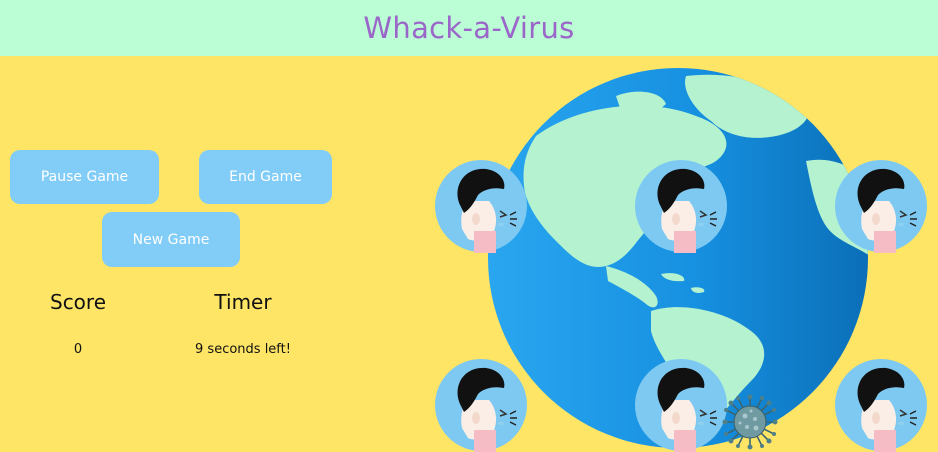 This screenshot has height=452, width=938. What do you see at coordinates (84, 177) in the screenshot?
I see `pause-game-button: Pause Game` at bounding box center [84, 177].